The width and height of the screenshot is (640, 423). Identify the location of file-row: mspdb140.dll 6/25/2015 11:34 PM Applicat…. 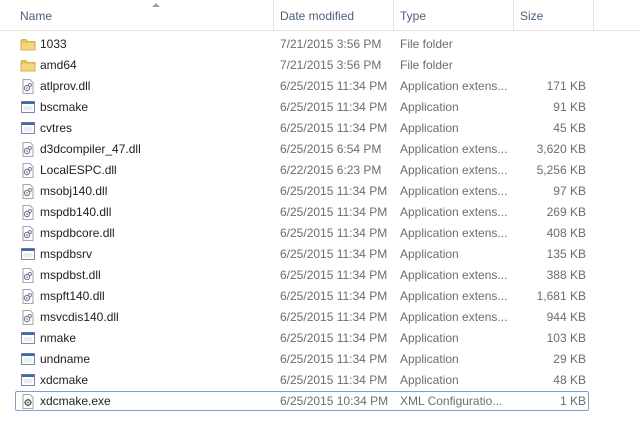
(320, 212).